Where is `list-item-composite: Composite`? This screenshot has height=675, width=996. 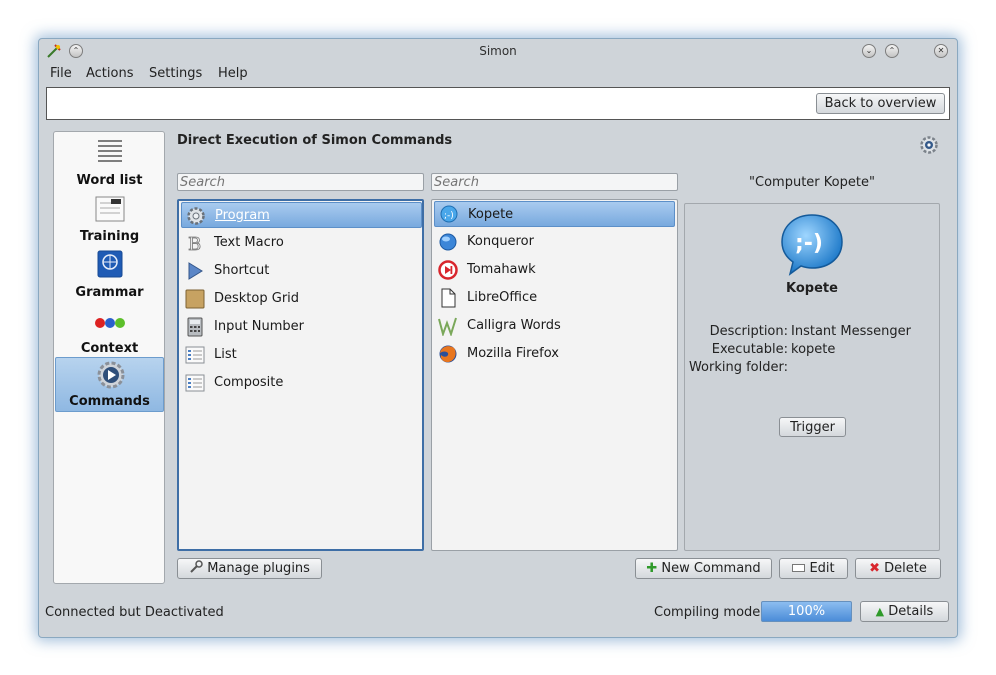
list-item-composite: Composite is located at coordinates (301, 383).